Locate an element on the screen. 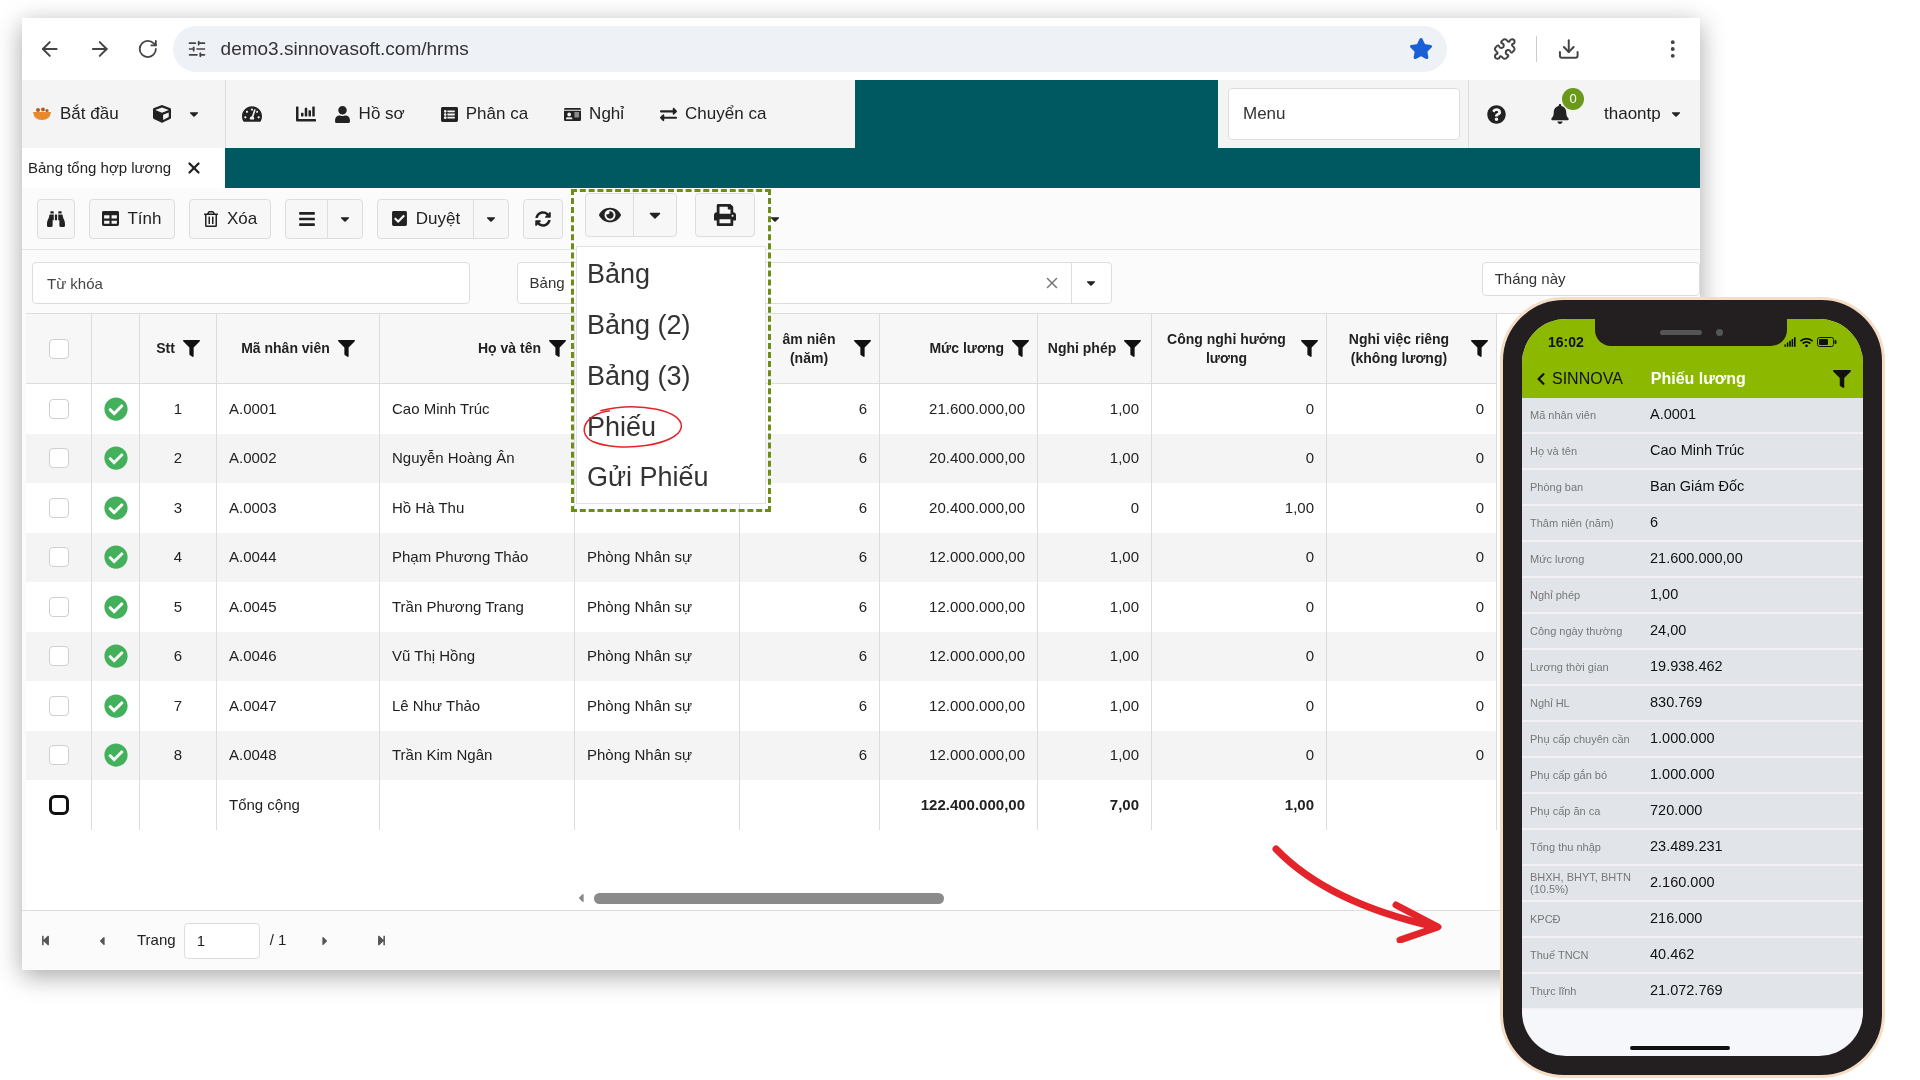 The image size is (1920, 1080). nav-item: Hồ sơ is located at coordinates (369, 114).